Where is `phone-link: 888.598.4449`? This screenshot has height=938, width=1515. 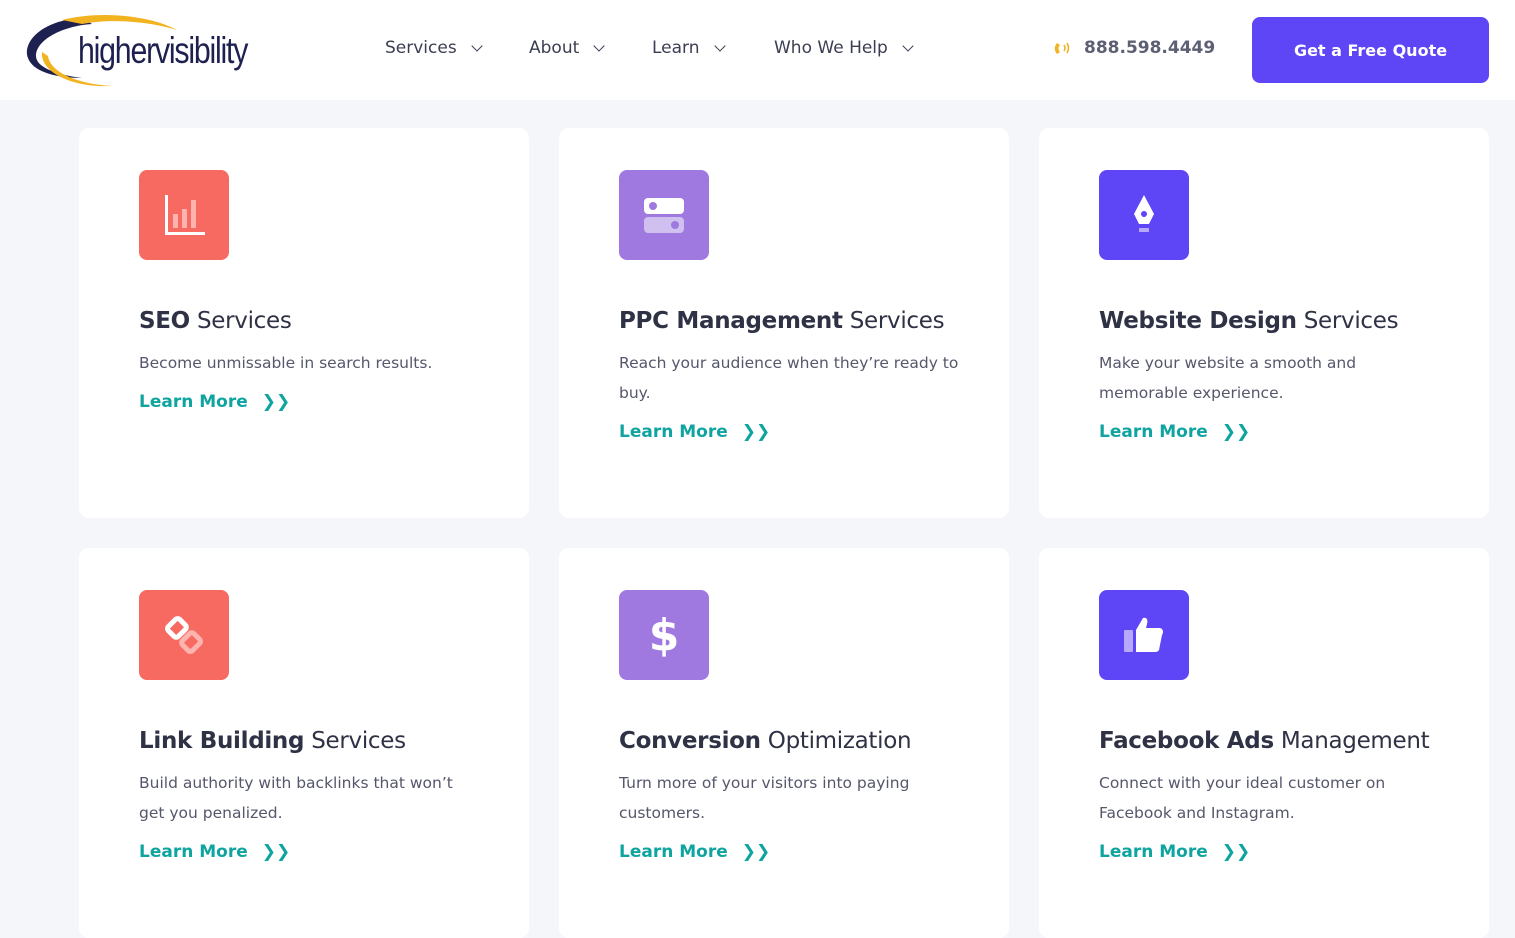
phone-link: 888.598.4449 is located at coordinates (1134, 48).